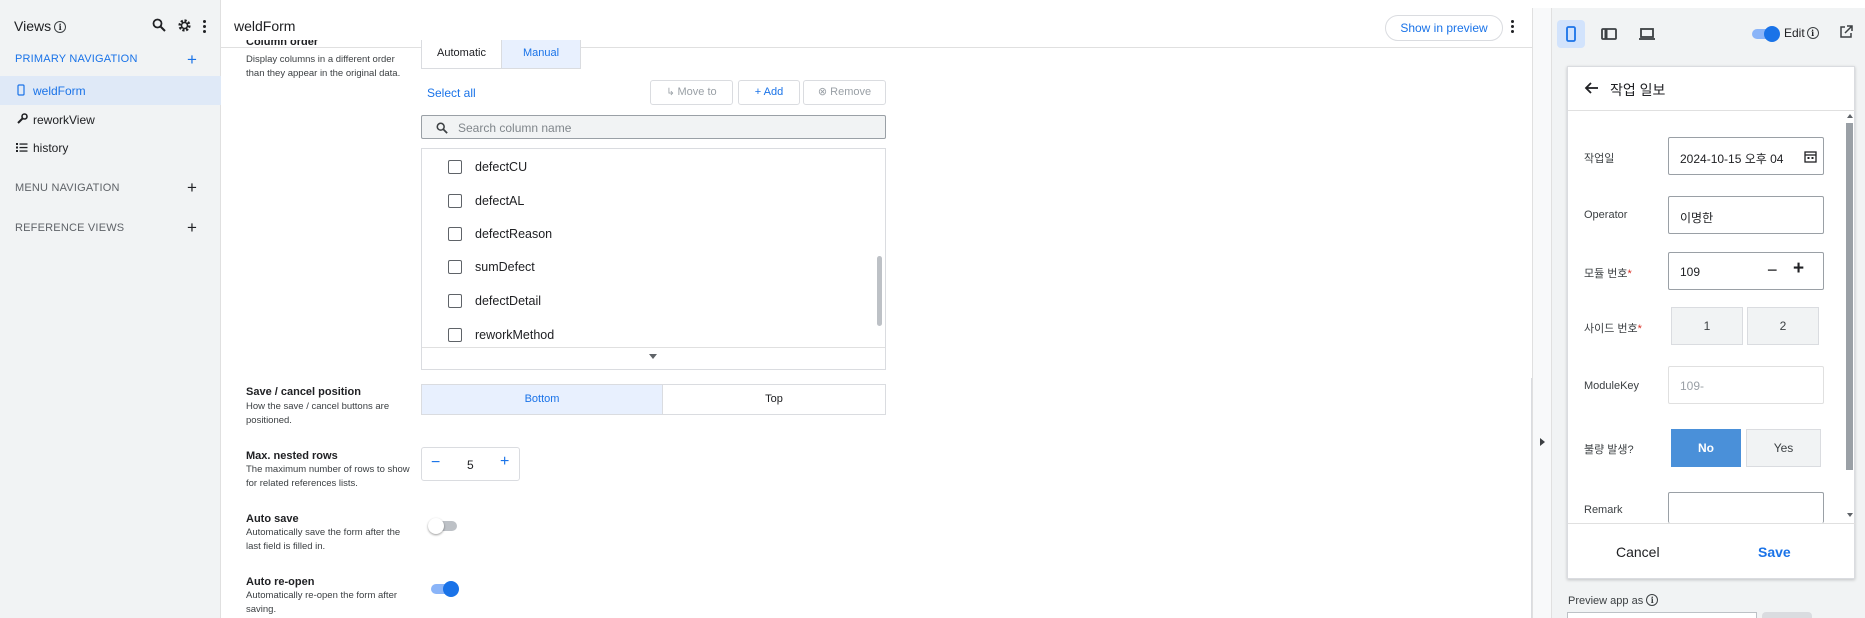 The height and width of the screenshot is (618, 1865). What do you see at coordinates (1787, 615) in the screenshot?
I see `preview-as-apply-button` at bounding box center [1787, 615].